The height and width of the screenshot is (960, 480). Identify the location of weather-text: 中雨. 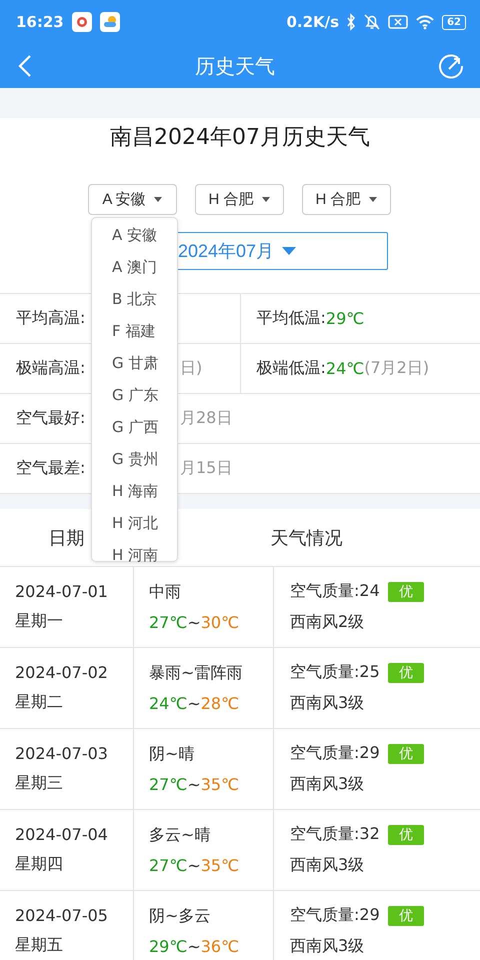
(165, 592).